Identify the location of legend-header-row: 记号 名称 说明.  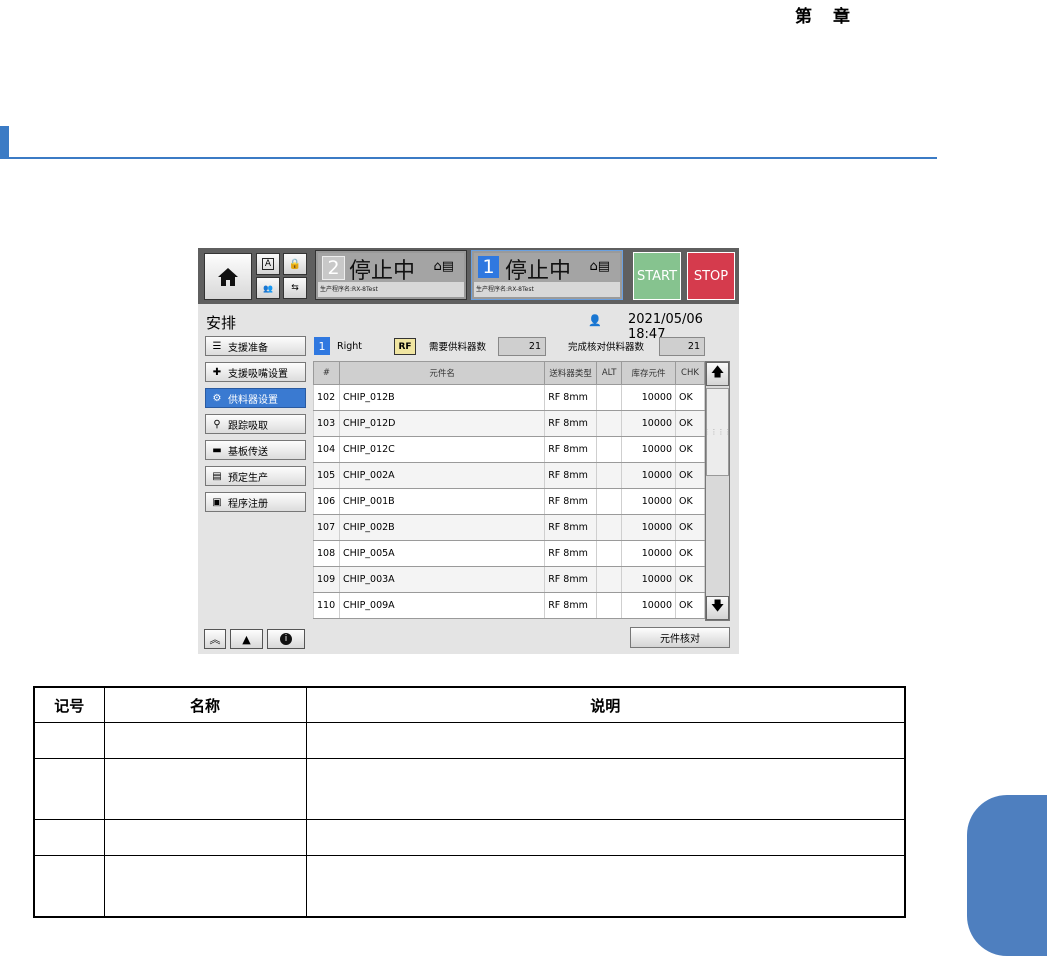
(469, 704).